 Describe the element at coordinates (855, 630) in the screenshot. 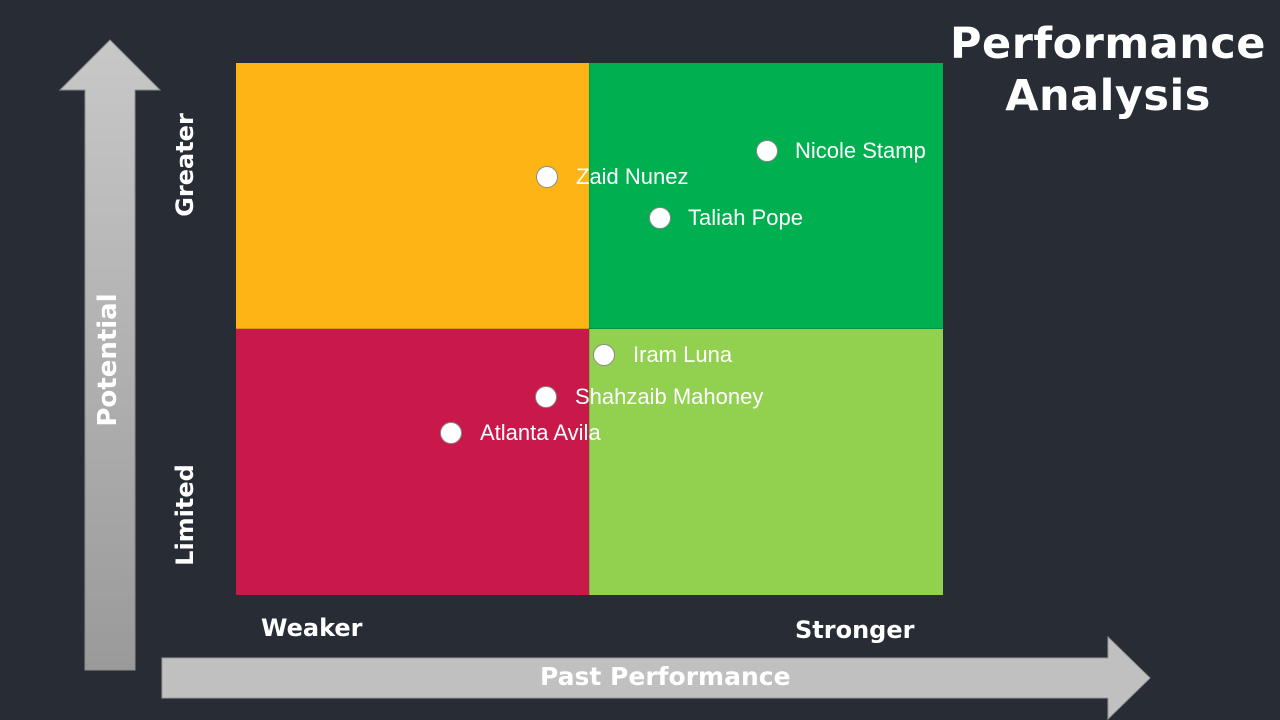

I see `x-axis-high-label: Stronger` at that location.